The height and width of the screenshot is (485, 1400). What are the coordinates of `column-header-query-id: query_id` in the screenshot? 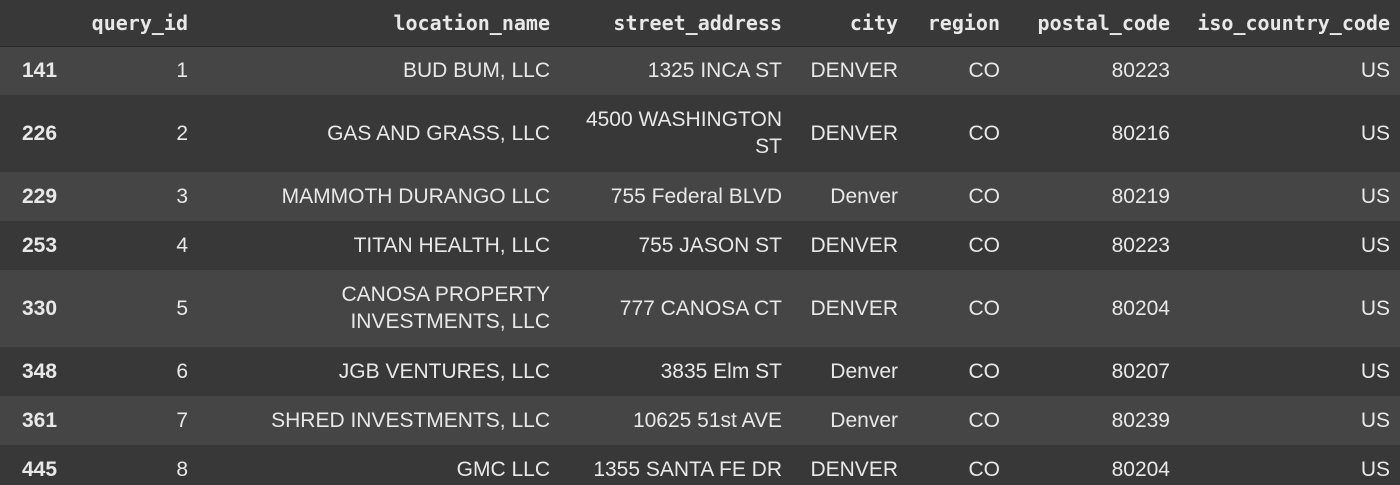 It's located at (138, 23).